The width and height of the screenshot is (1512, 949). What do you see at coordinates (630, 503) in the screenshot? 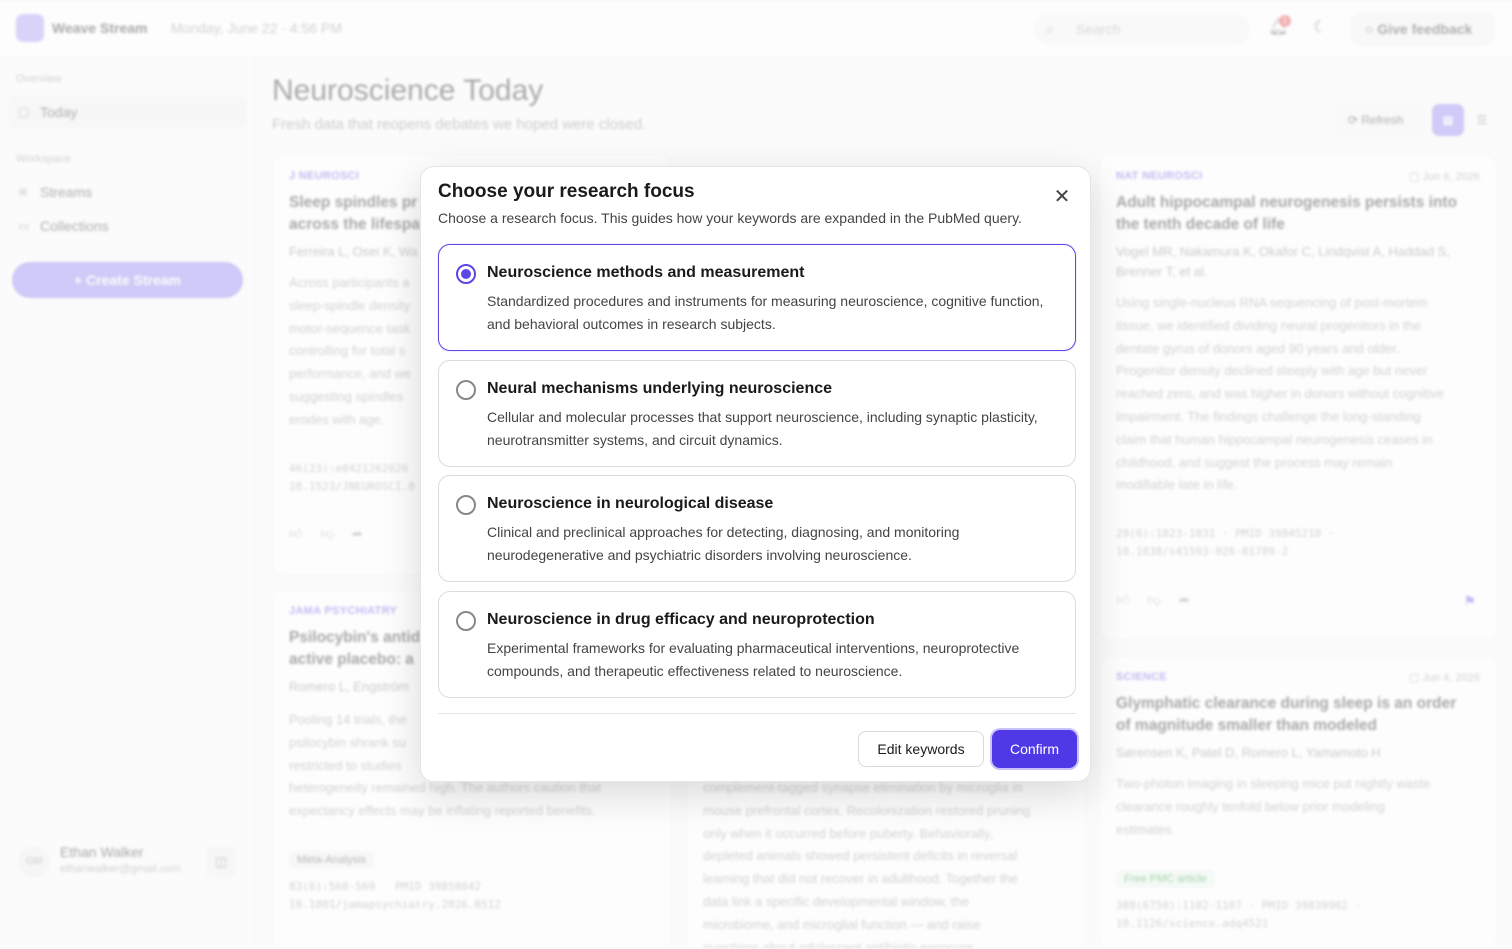
I see `option-title: Neuroscience in neurological disease` at bounding box center [630, 503].